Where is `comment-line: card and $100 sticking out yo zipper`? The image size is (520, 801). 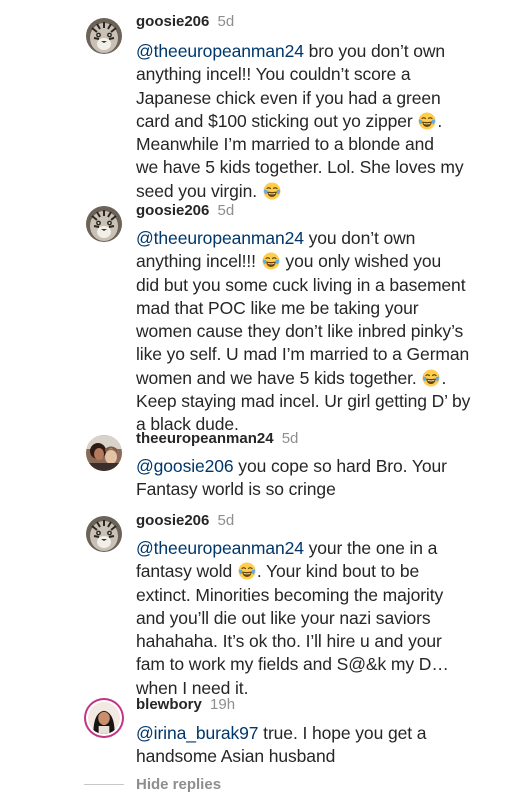 comment-line: card and $100 sticking out yo zipper is located at coordinates (277, 120).